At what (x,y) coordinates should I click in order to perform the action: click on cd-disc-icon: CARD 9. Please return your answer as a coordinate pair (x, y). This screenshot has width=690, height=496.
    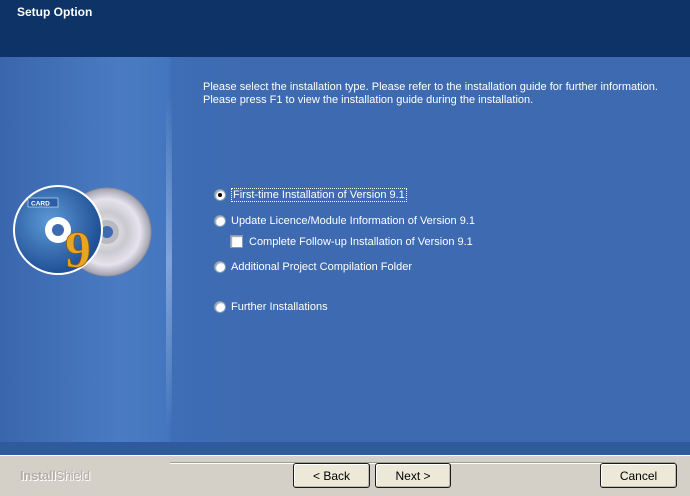
    Looking at the image, I should click on (82, 232).